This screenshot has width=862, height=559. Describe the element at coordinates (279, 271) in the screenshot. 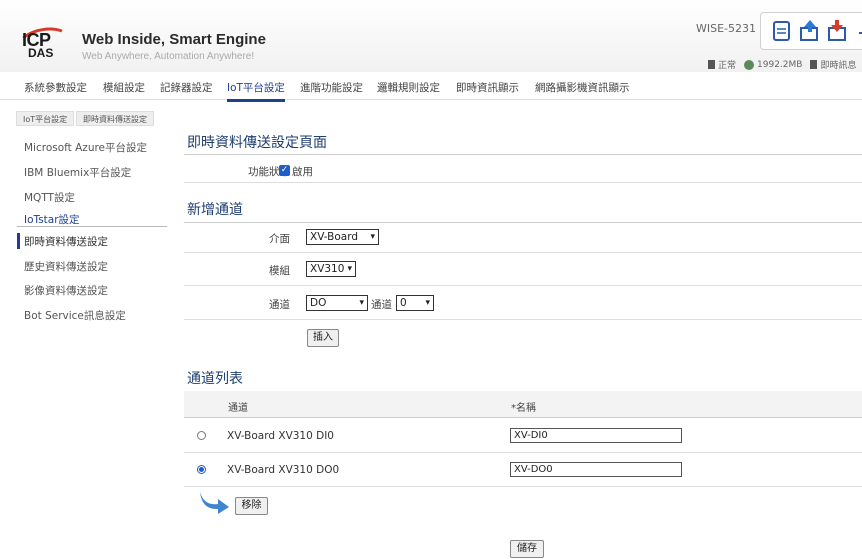

I see `module-label: 模組` at that location.